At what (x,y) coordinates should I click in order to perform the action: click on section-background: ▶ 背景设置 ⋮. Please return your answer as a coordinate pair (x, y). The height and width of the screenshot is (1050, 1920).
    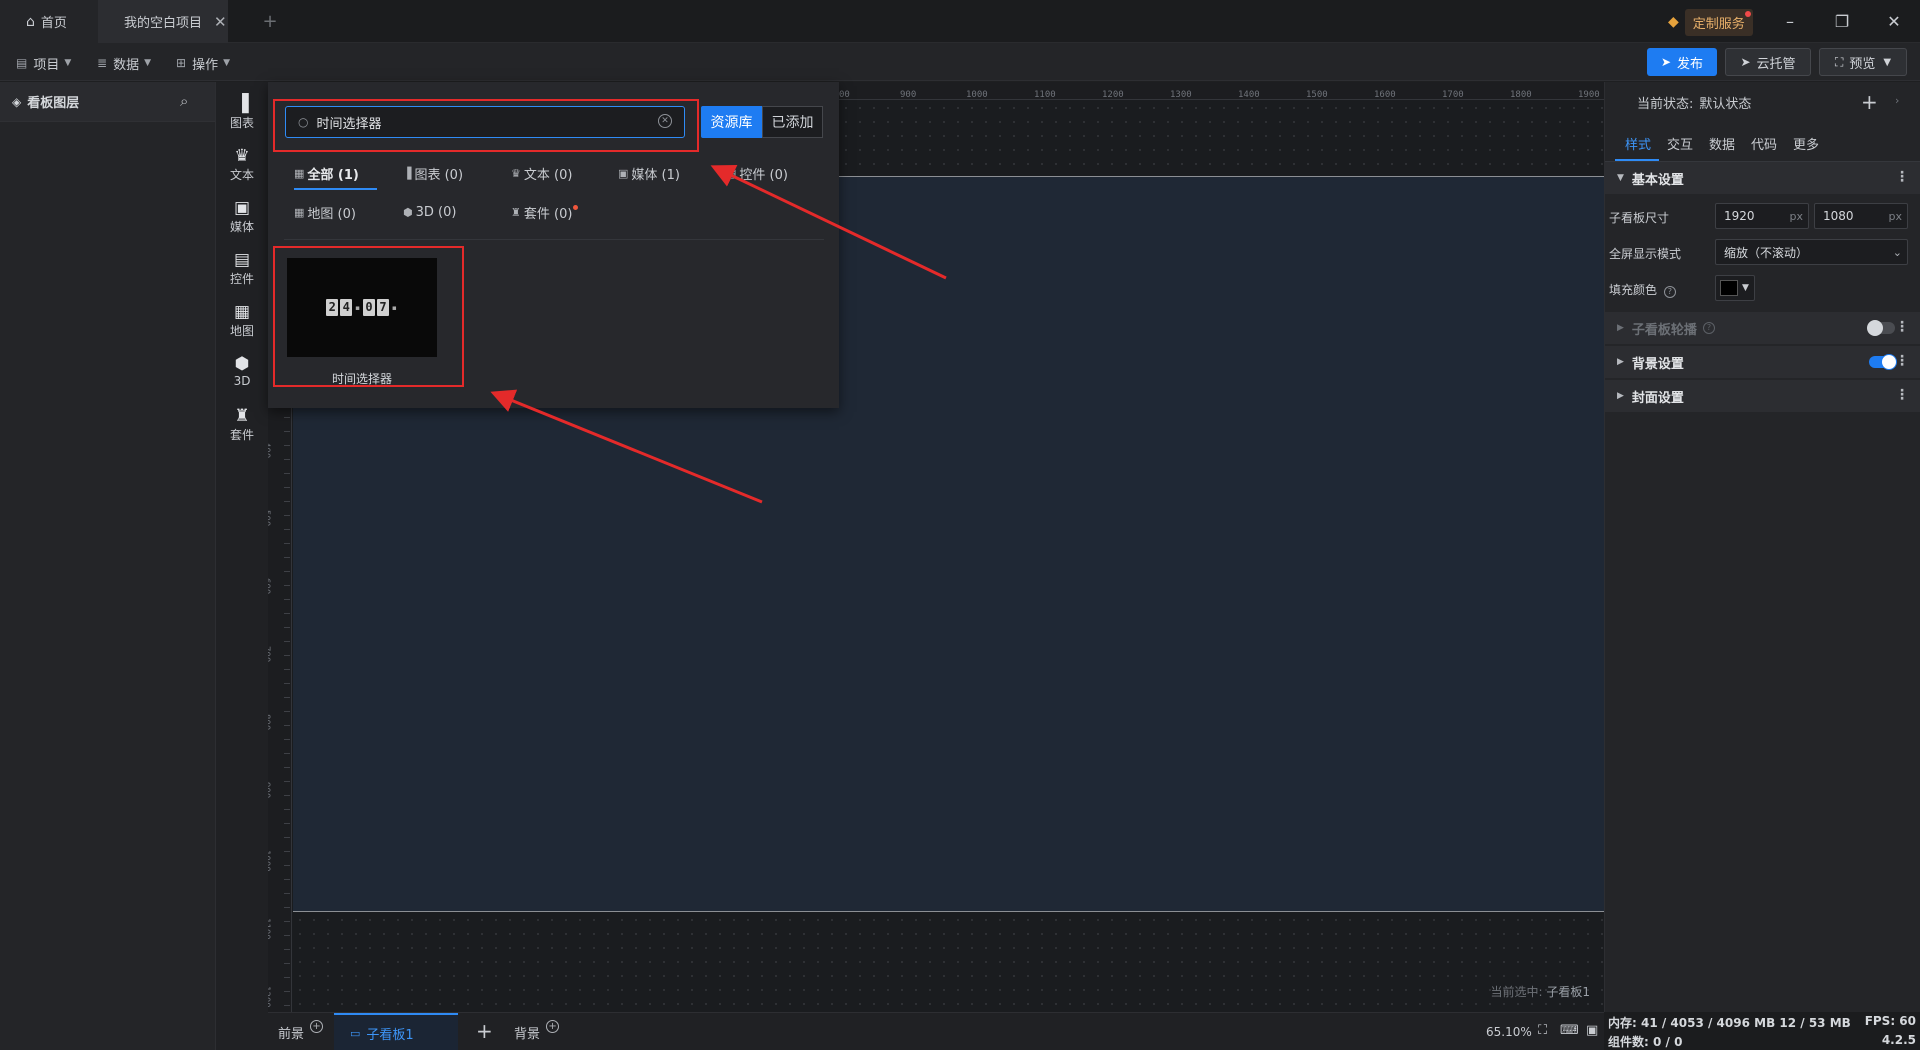
    Looking at the image, I should click on (1762, 362).